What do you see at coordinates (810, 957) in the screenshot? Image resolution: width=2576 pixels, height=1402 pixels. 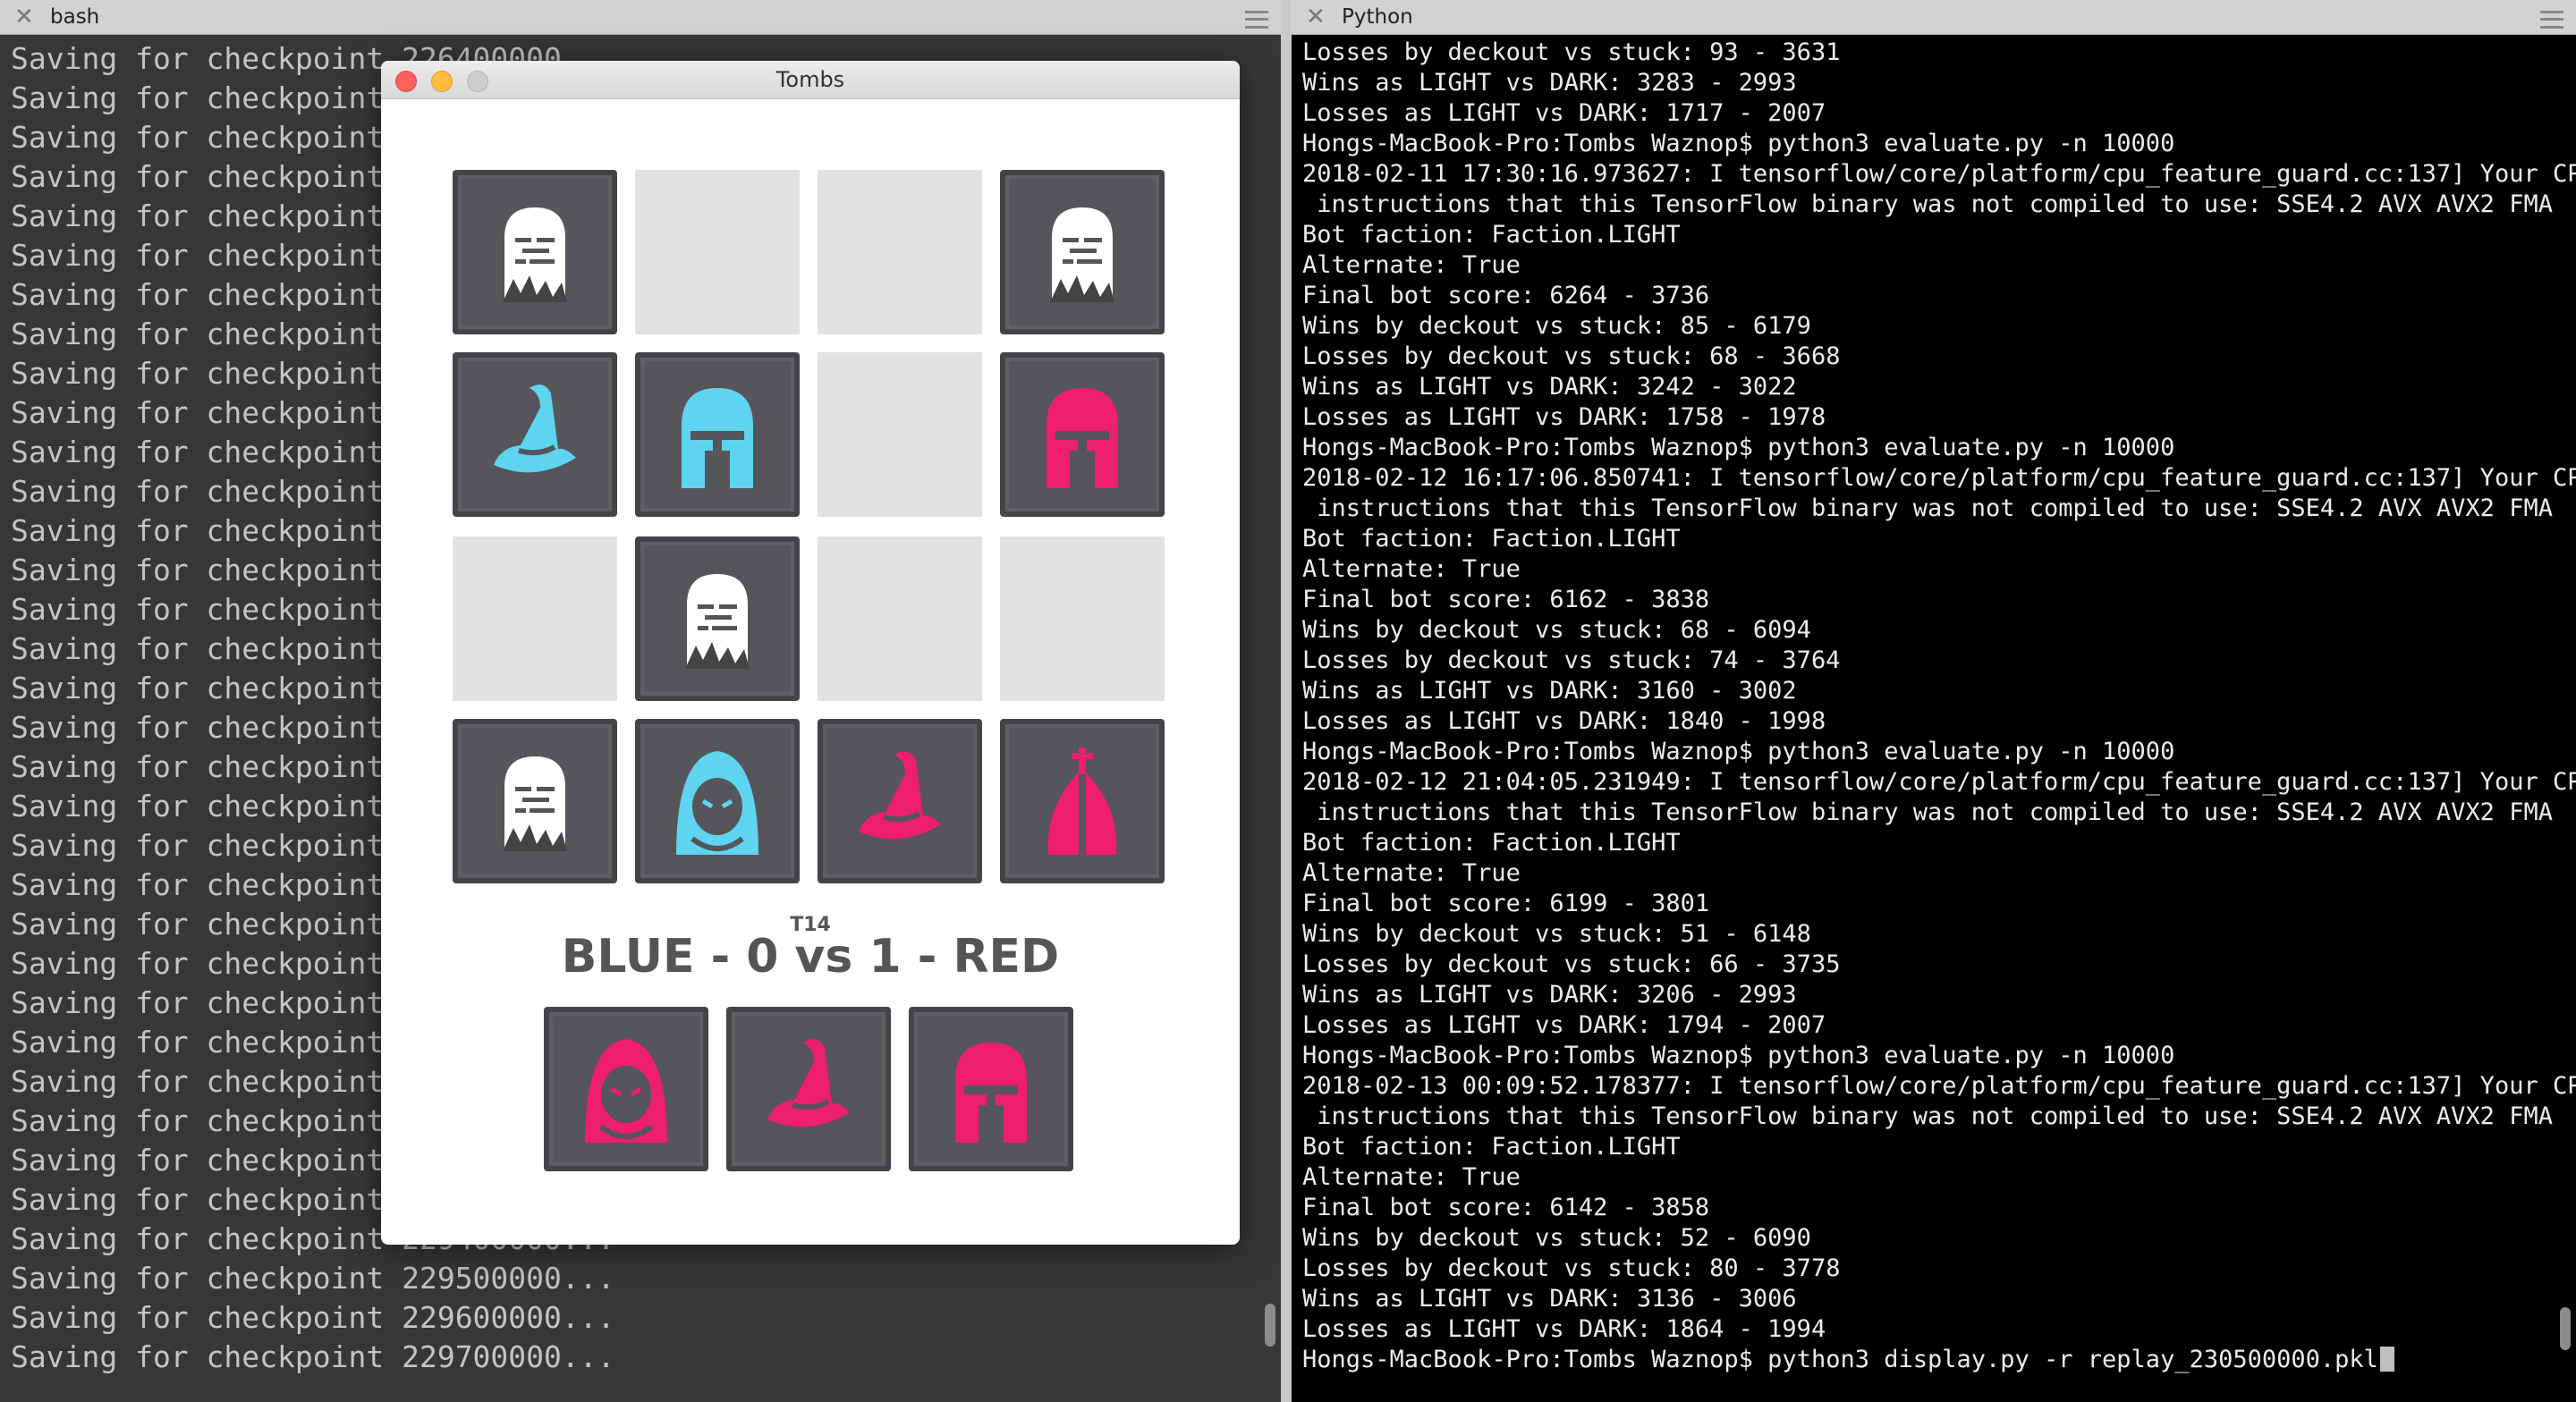 I see `score-label: BLUE - 0 vs 1 - RED` at bounding box center [810, 957].